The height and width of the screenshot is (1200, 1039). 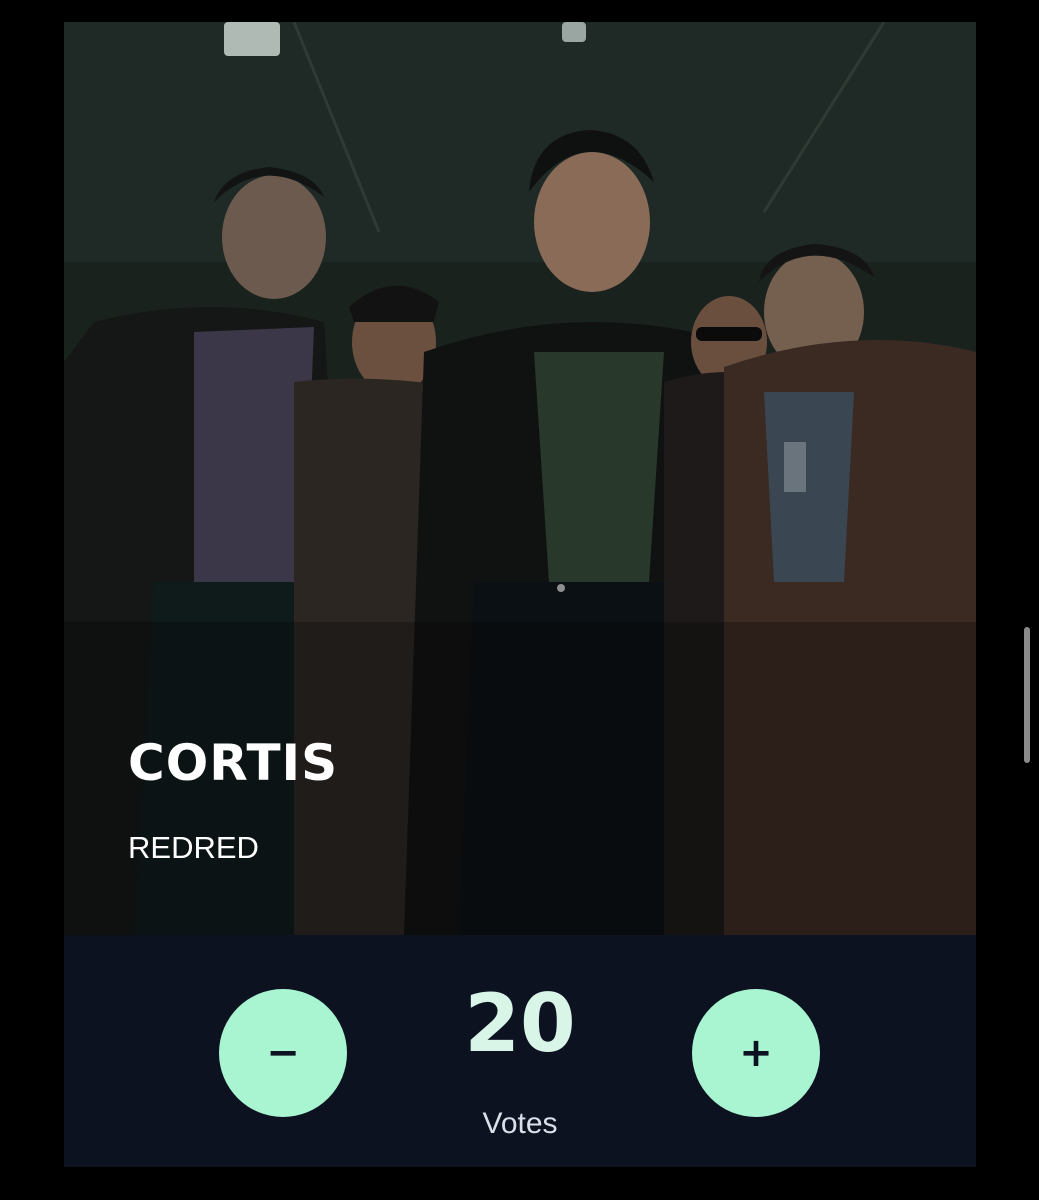 I want to click on increase-votes-button: +, so click(x=756, y=1053).